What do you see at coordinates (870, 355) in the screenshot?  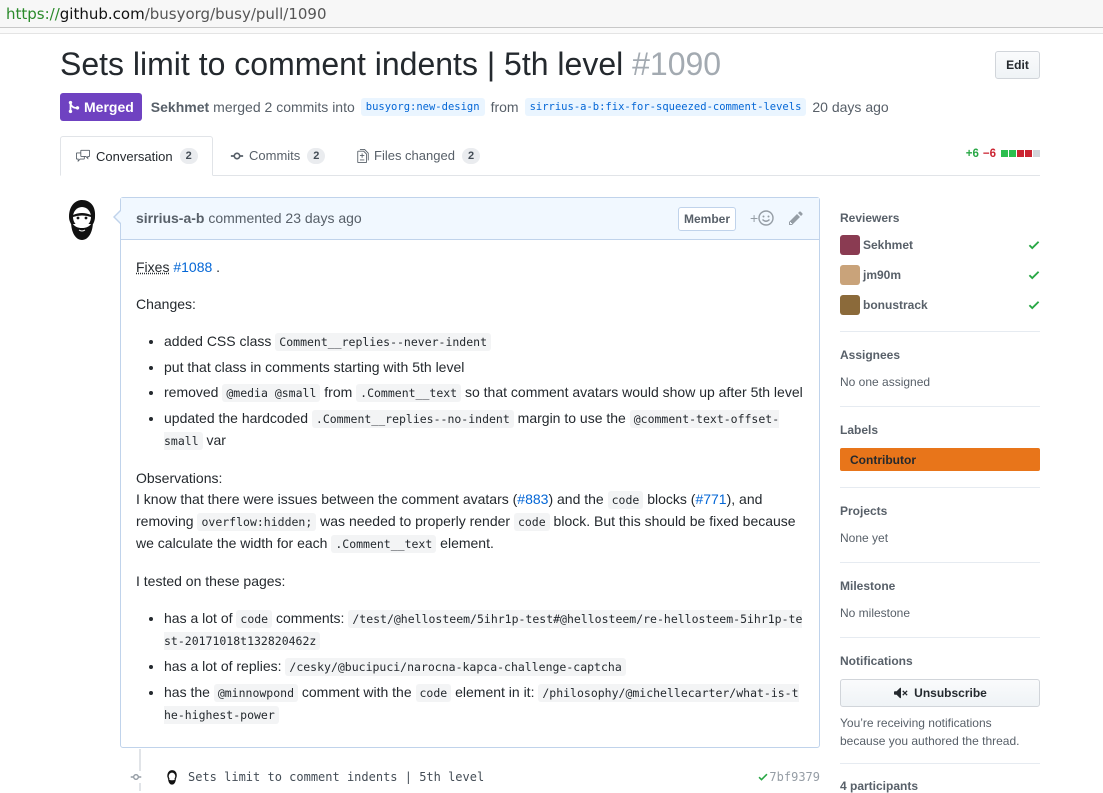 I see `assignees-heading: Assignees` at bounding box center [870, 355].